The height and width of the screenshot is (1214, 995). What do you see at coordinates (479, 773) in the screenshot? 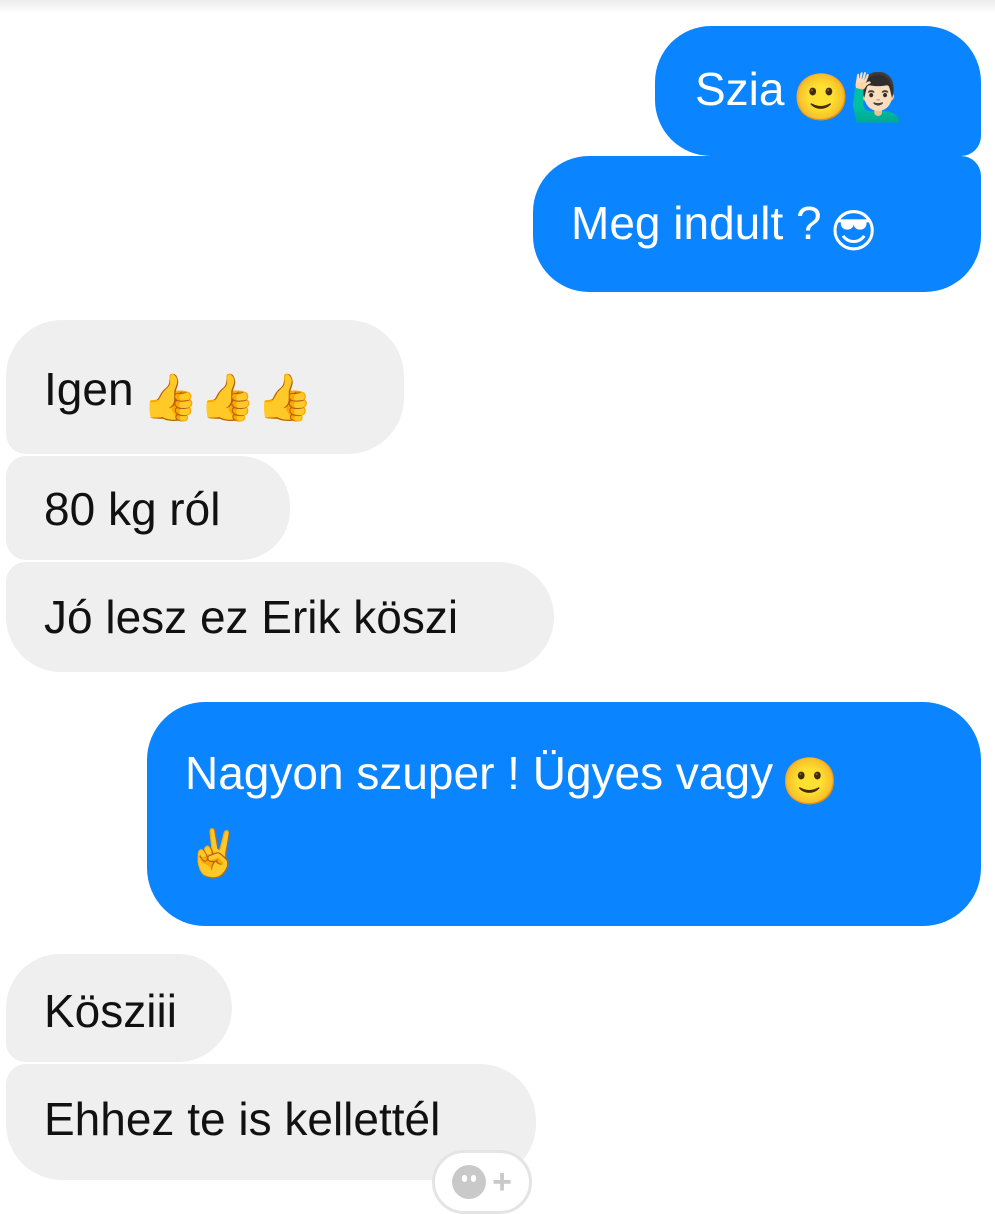
I see `message-text: Nagyon szuper ! Ügyes vagy` at bounding box center [479, 773].